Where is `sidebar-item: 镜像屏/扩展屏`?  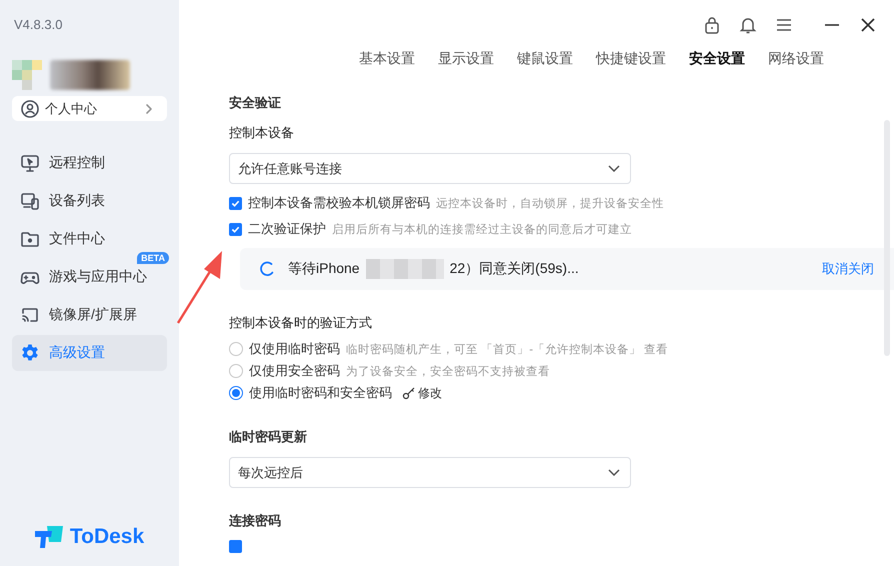 sidebar-item: 镜像屏/扩展屏 is located at coordinates (89, 315).